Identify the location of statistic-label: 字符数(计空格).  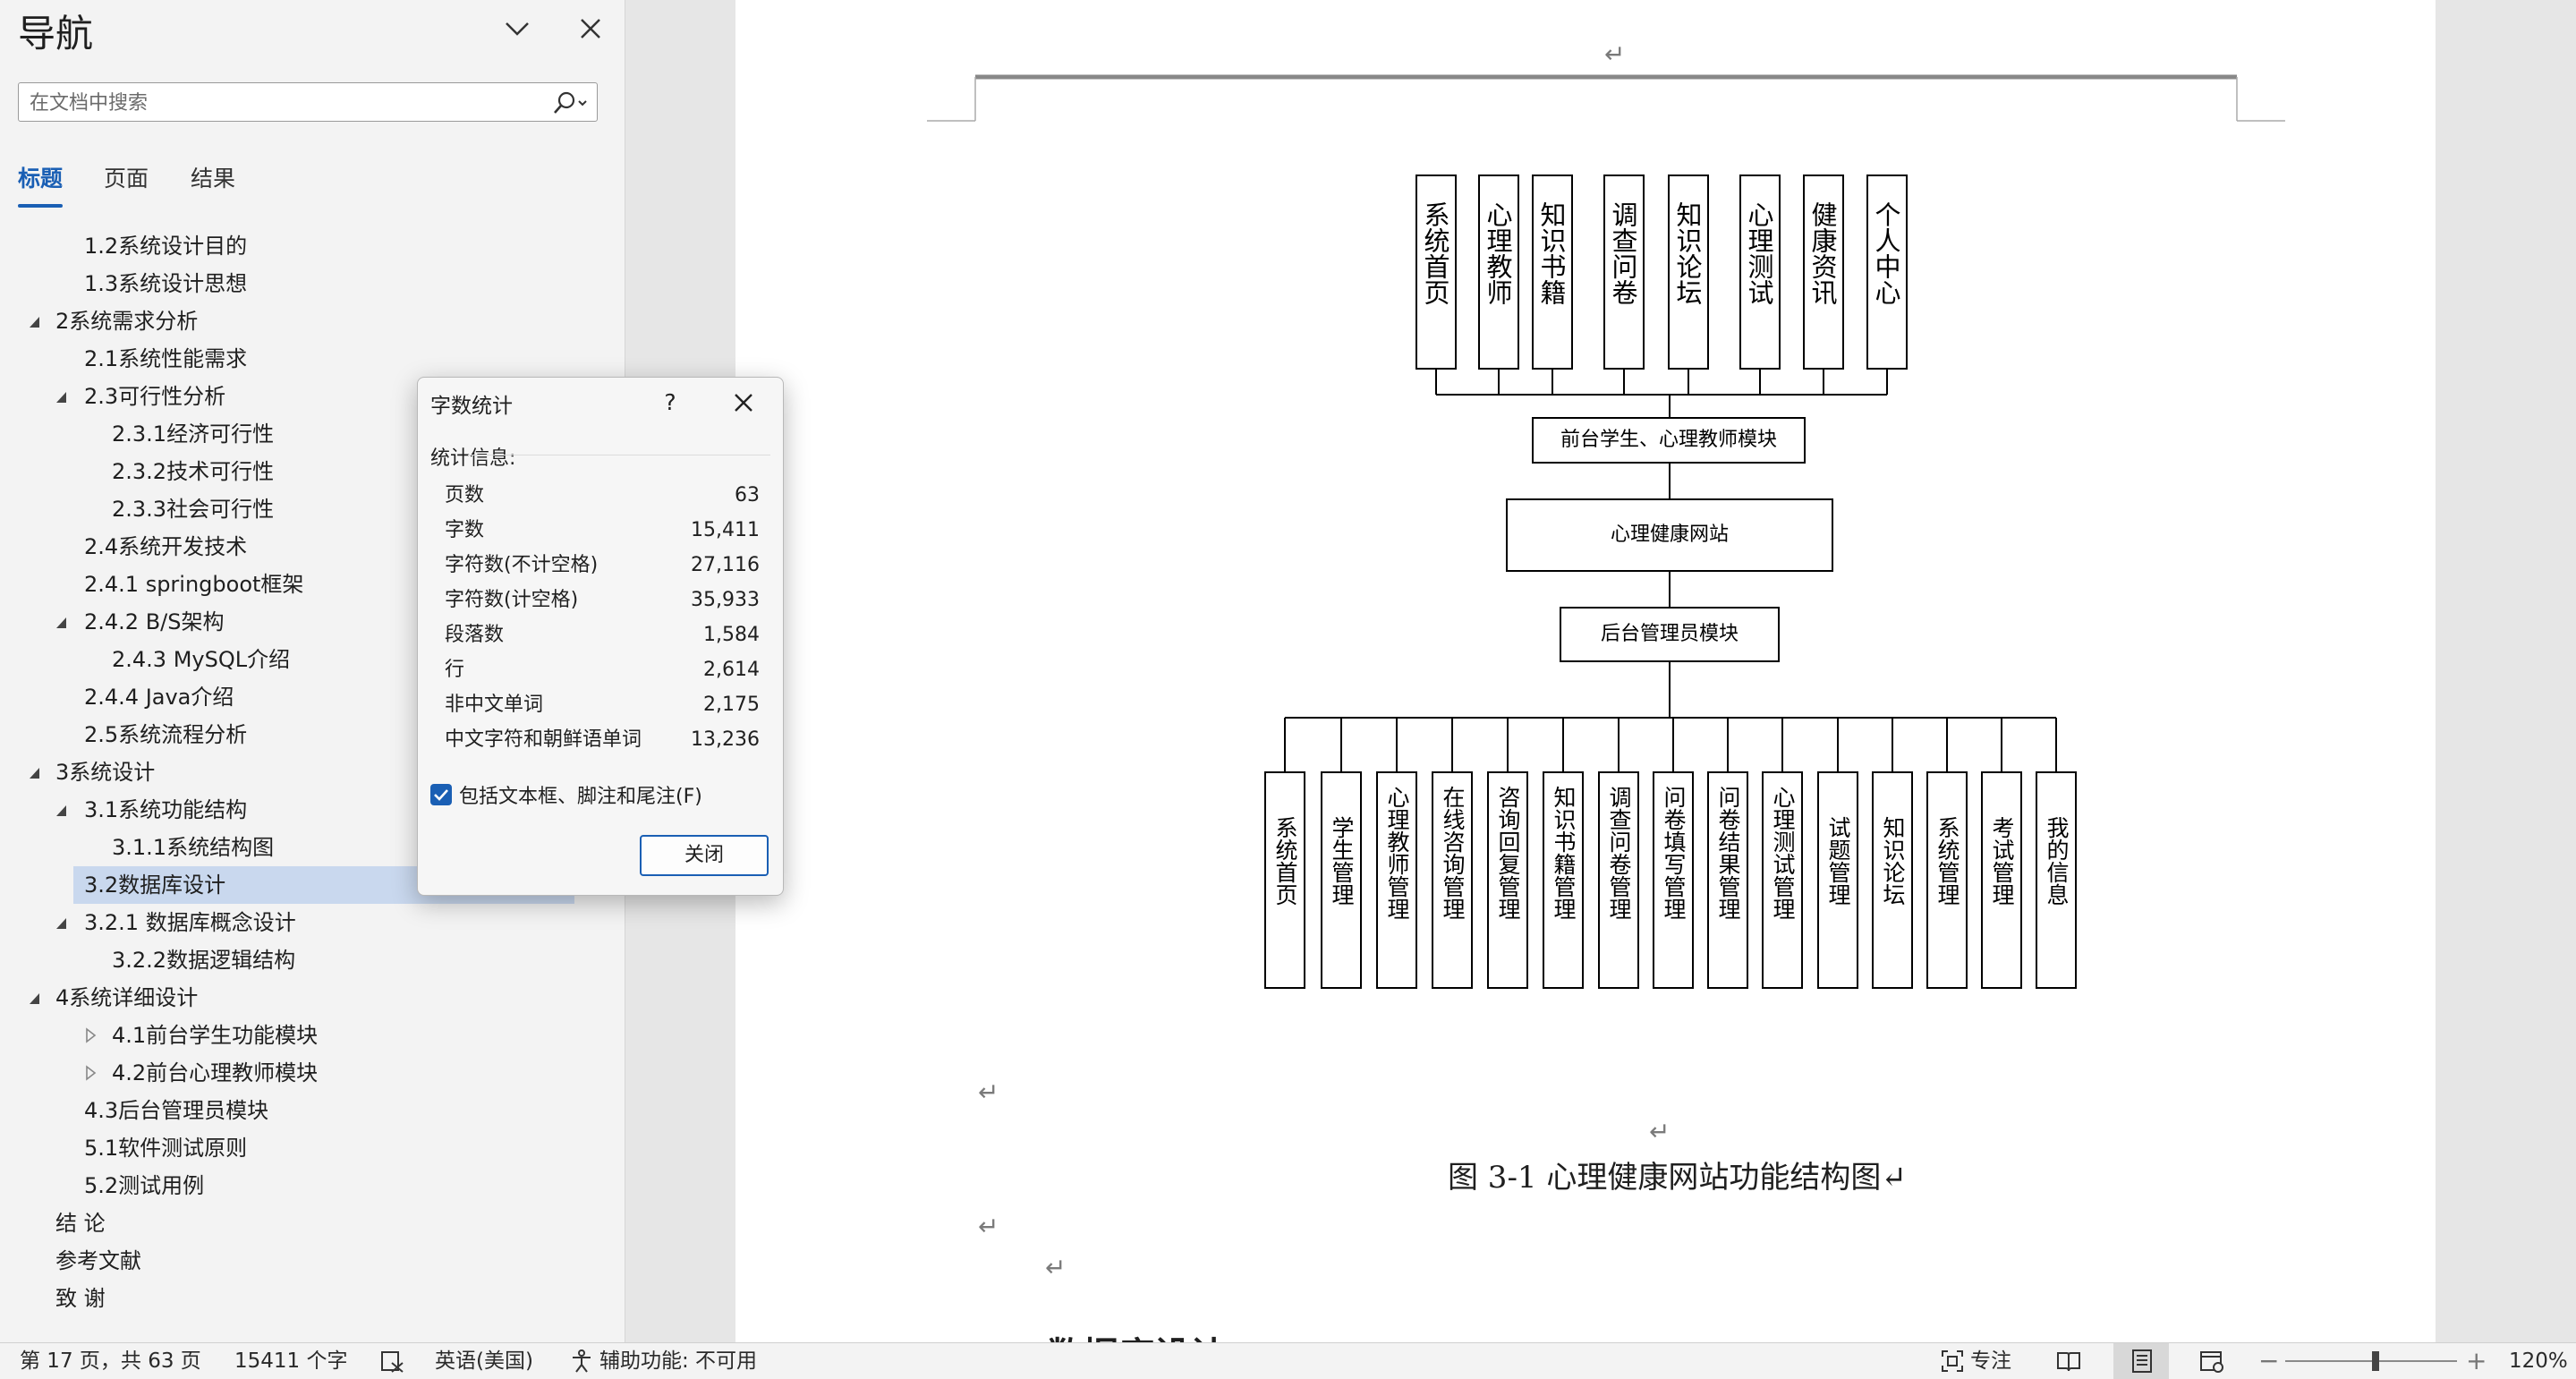
(512, 600).